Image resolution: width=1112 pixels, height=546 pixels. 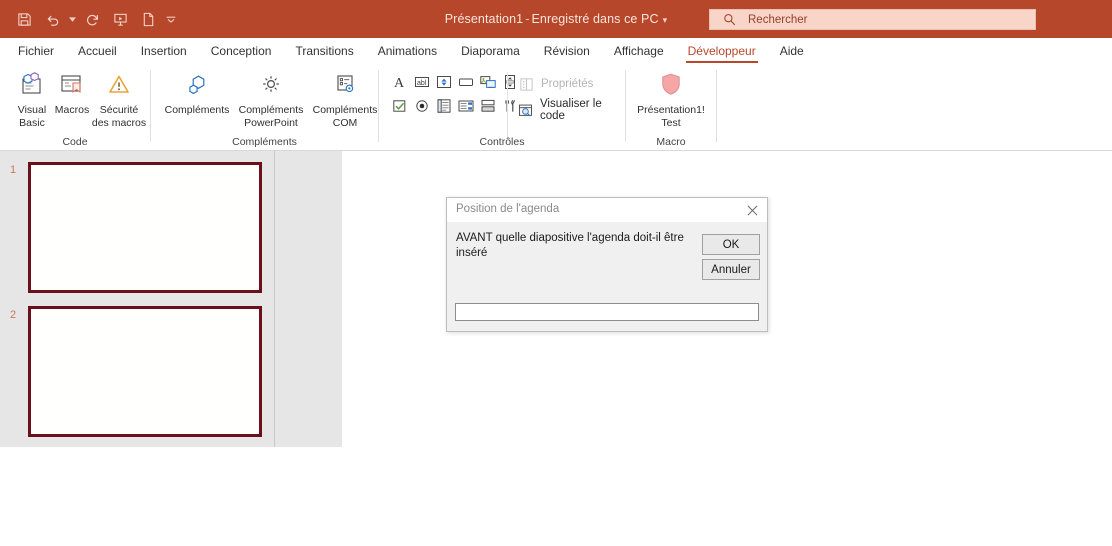 I want to click on com-addins-button: Compléments COM, so click(x=345, y=98).